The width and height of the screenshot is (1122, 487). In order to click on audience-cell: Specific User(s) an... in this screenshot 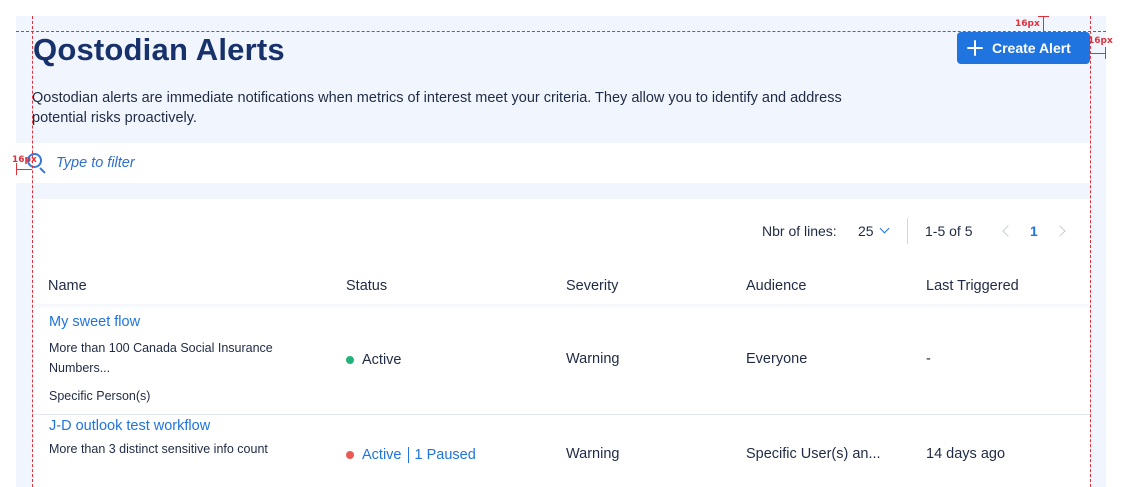, I will do `click(813, 454)`.